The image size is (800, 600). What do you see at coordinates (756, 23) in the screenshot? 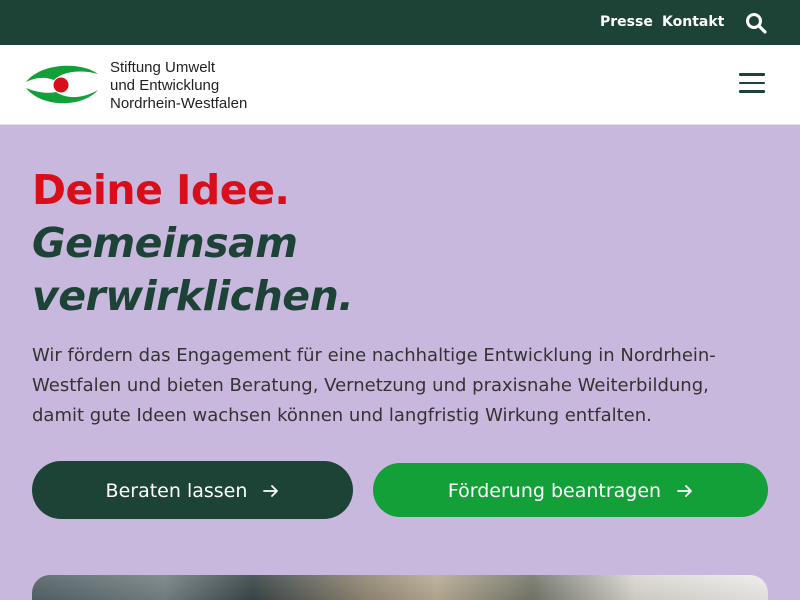
I see `search-icon` at bounding box center [756, 23].